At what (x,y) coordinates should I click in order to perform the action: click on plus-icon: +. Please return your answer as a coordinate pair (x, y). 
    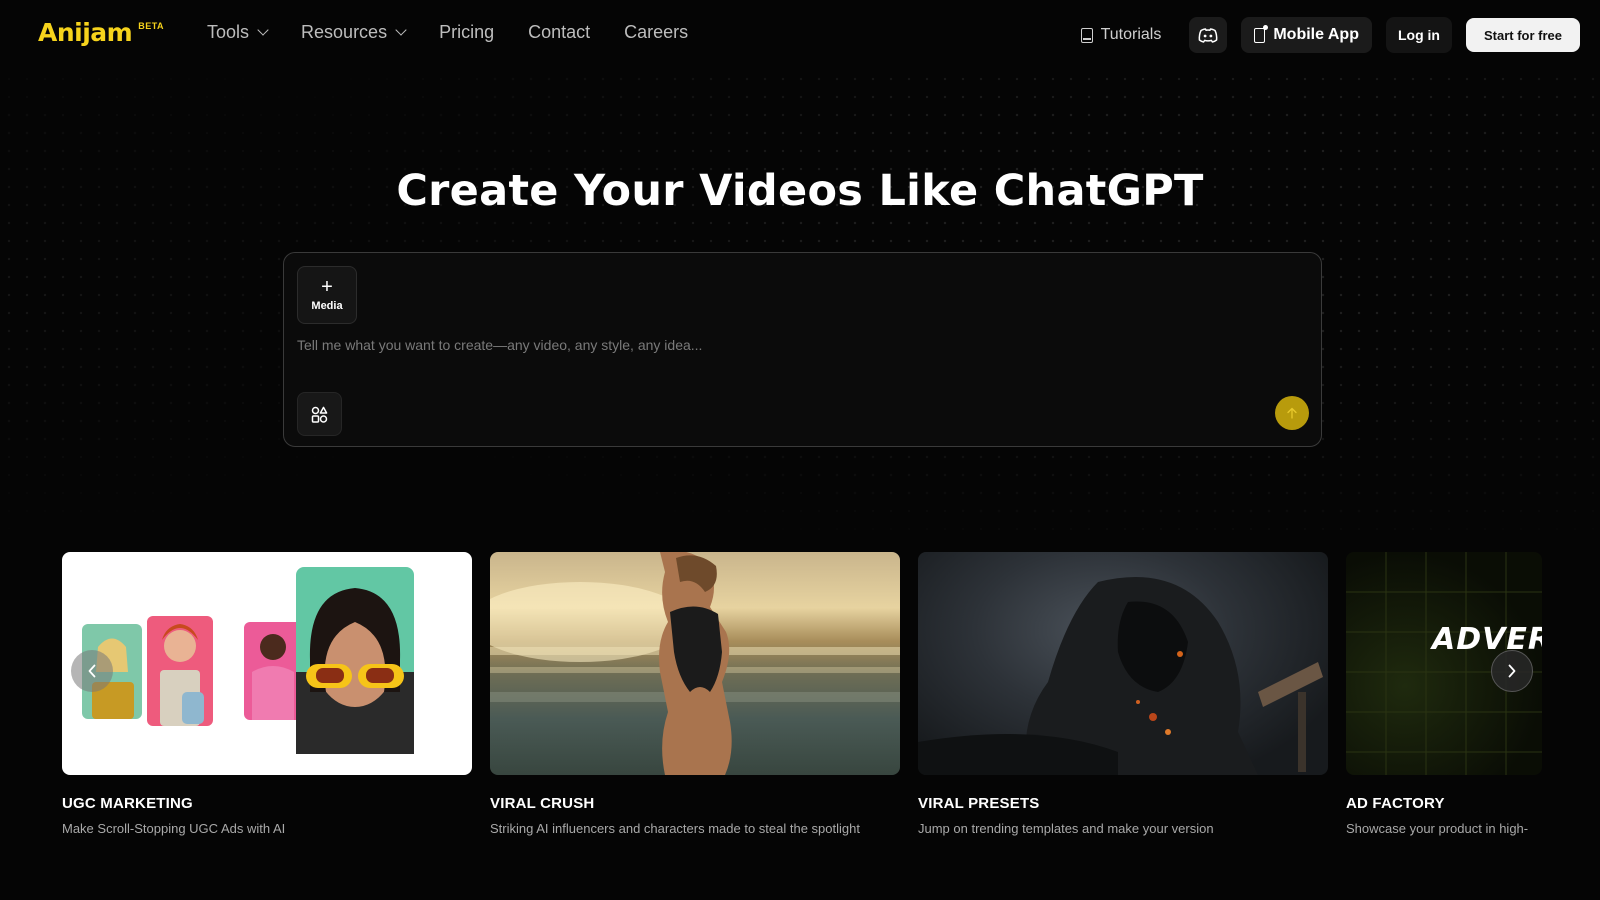
    Looking at the image, I should click on (327, 287).